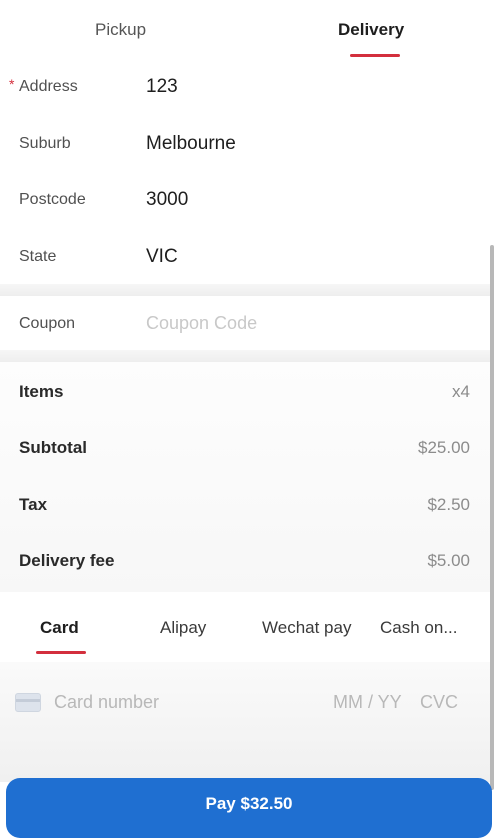 The height and width of the screenshot is (838, 499). Describe the element at coordinates (448, 560) in the screenshot. I see `delivery-fee-value: $5.00` at that location.